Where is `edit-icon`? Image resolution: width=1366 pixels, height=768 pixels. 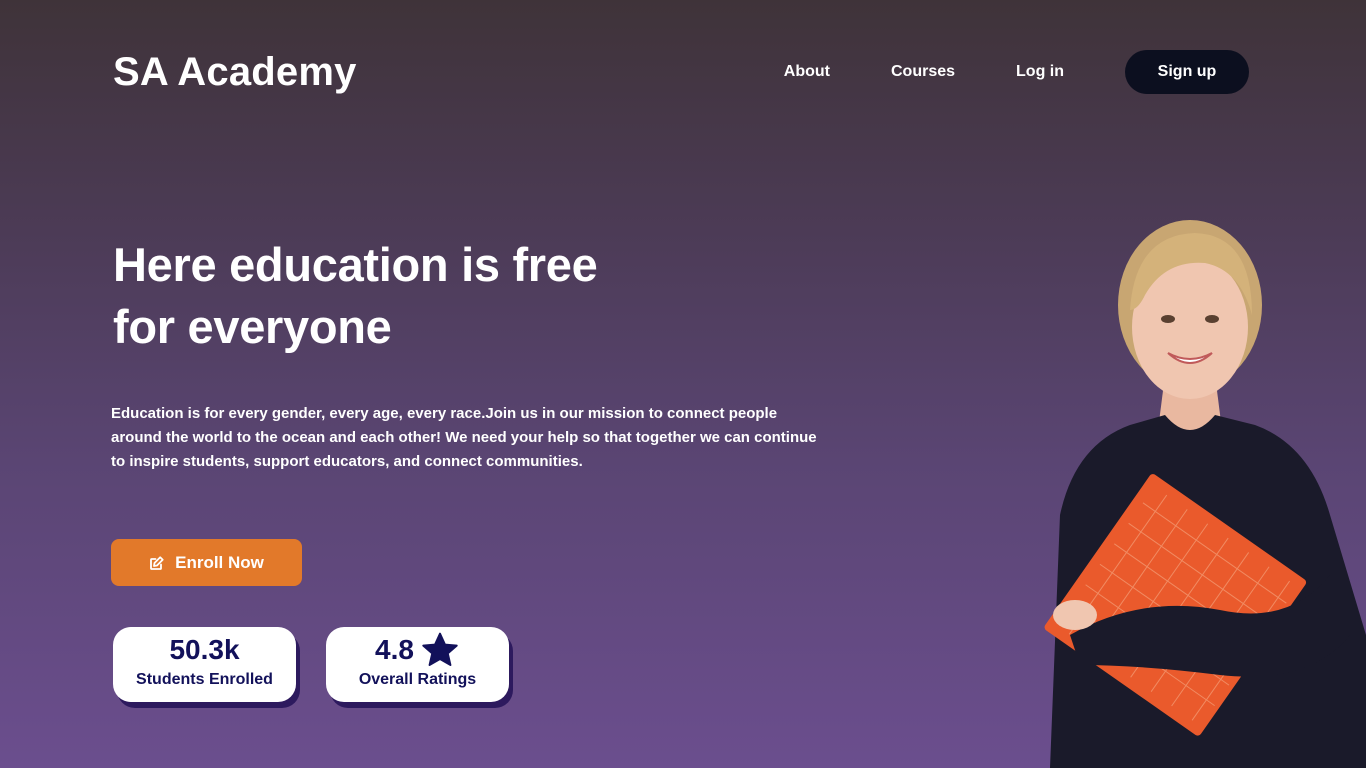
edit-icon is located at coordinates (157, 563).